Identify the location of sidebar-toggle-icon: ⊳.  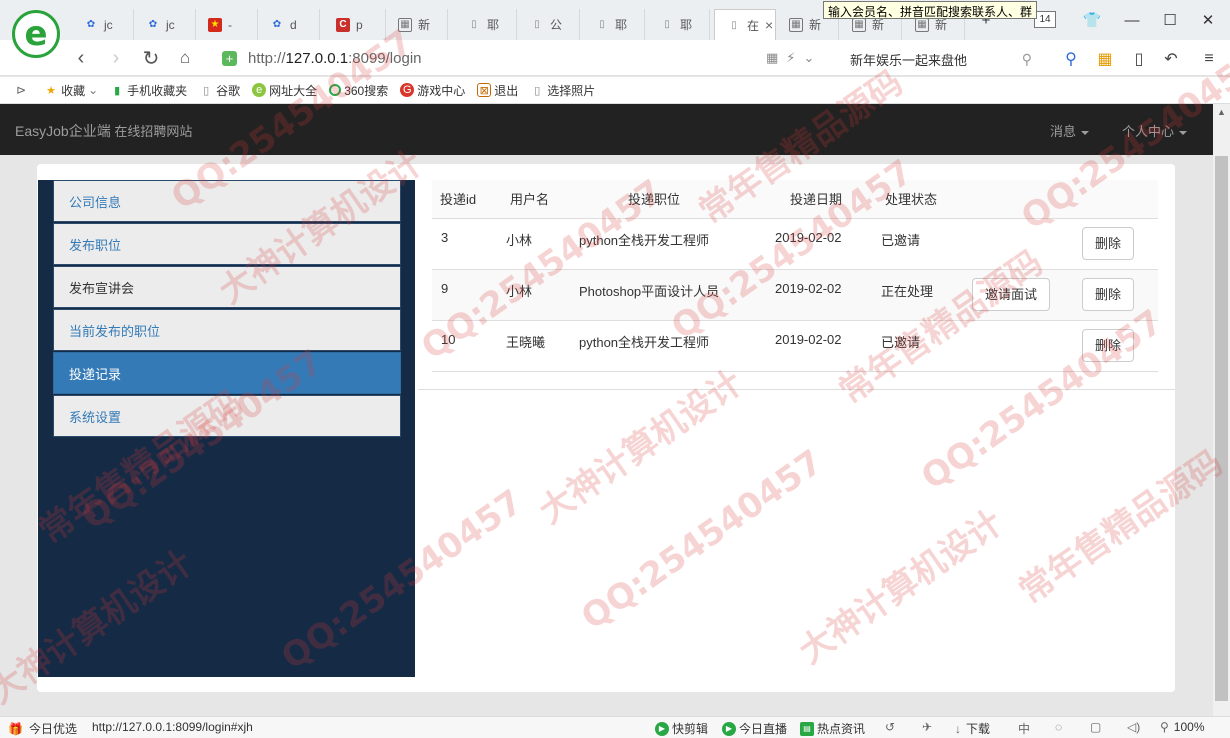
(21, 90).